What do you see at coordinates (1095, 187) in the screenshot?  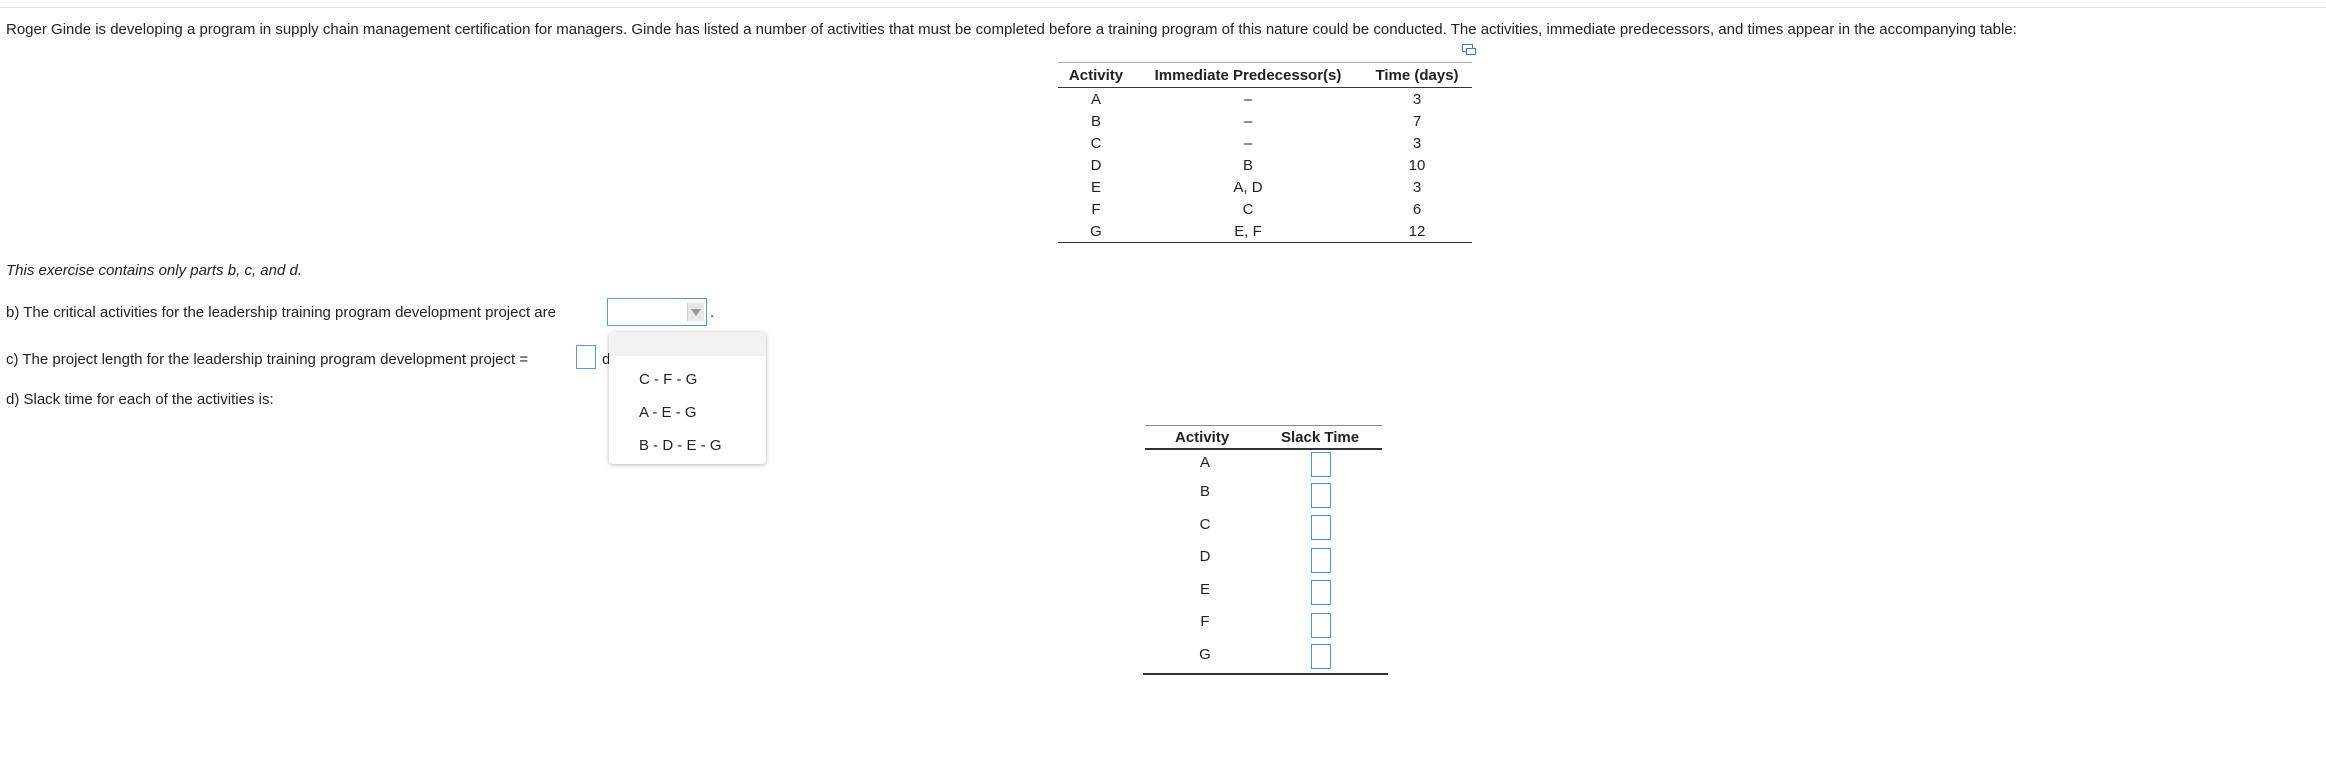 I see `cell-activity: E` at bounding box center [1095, 187].